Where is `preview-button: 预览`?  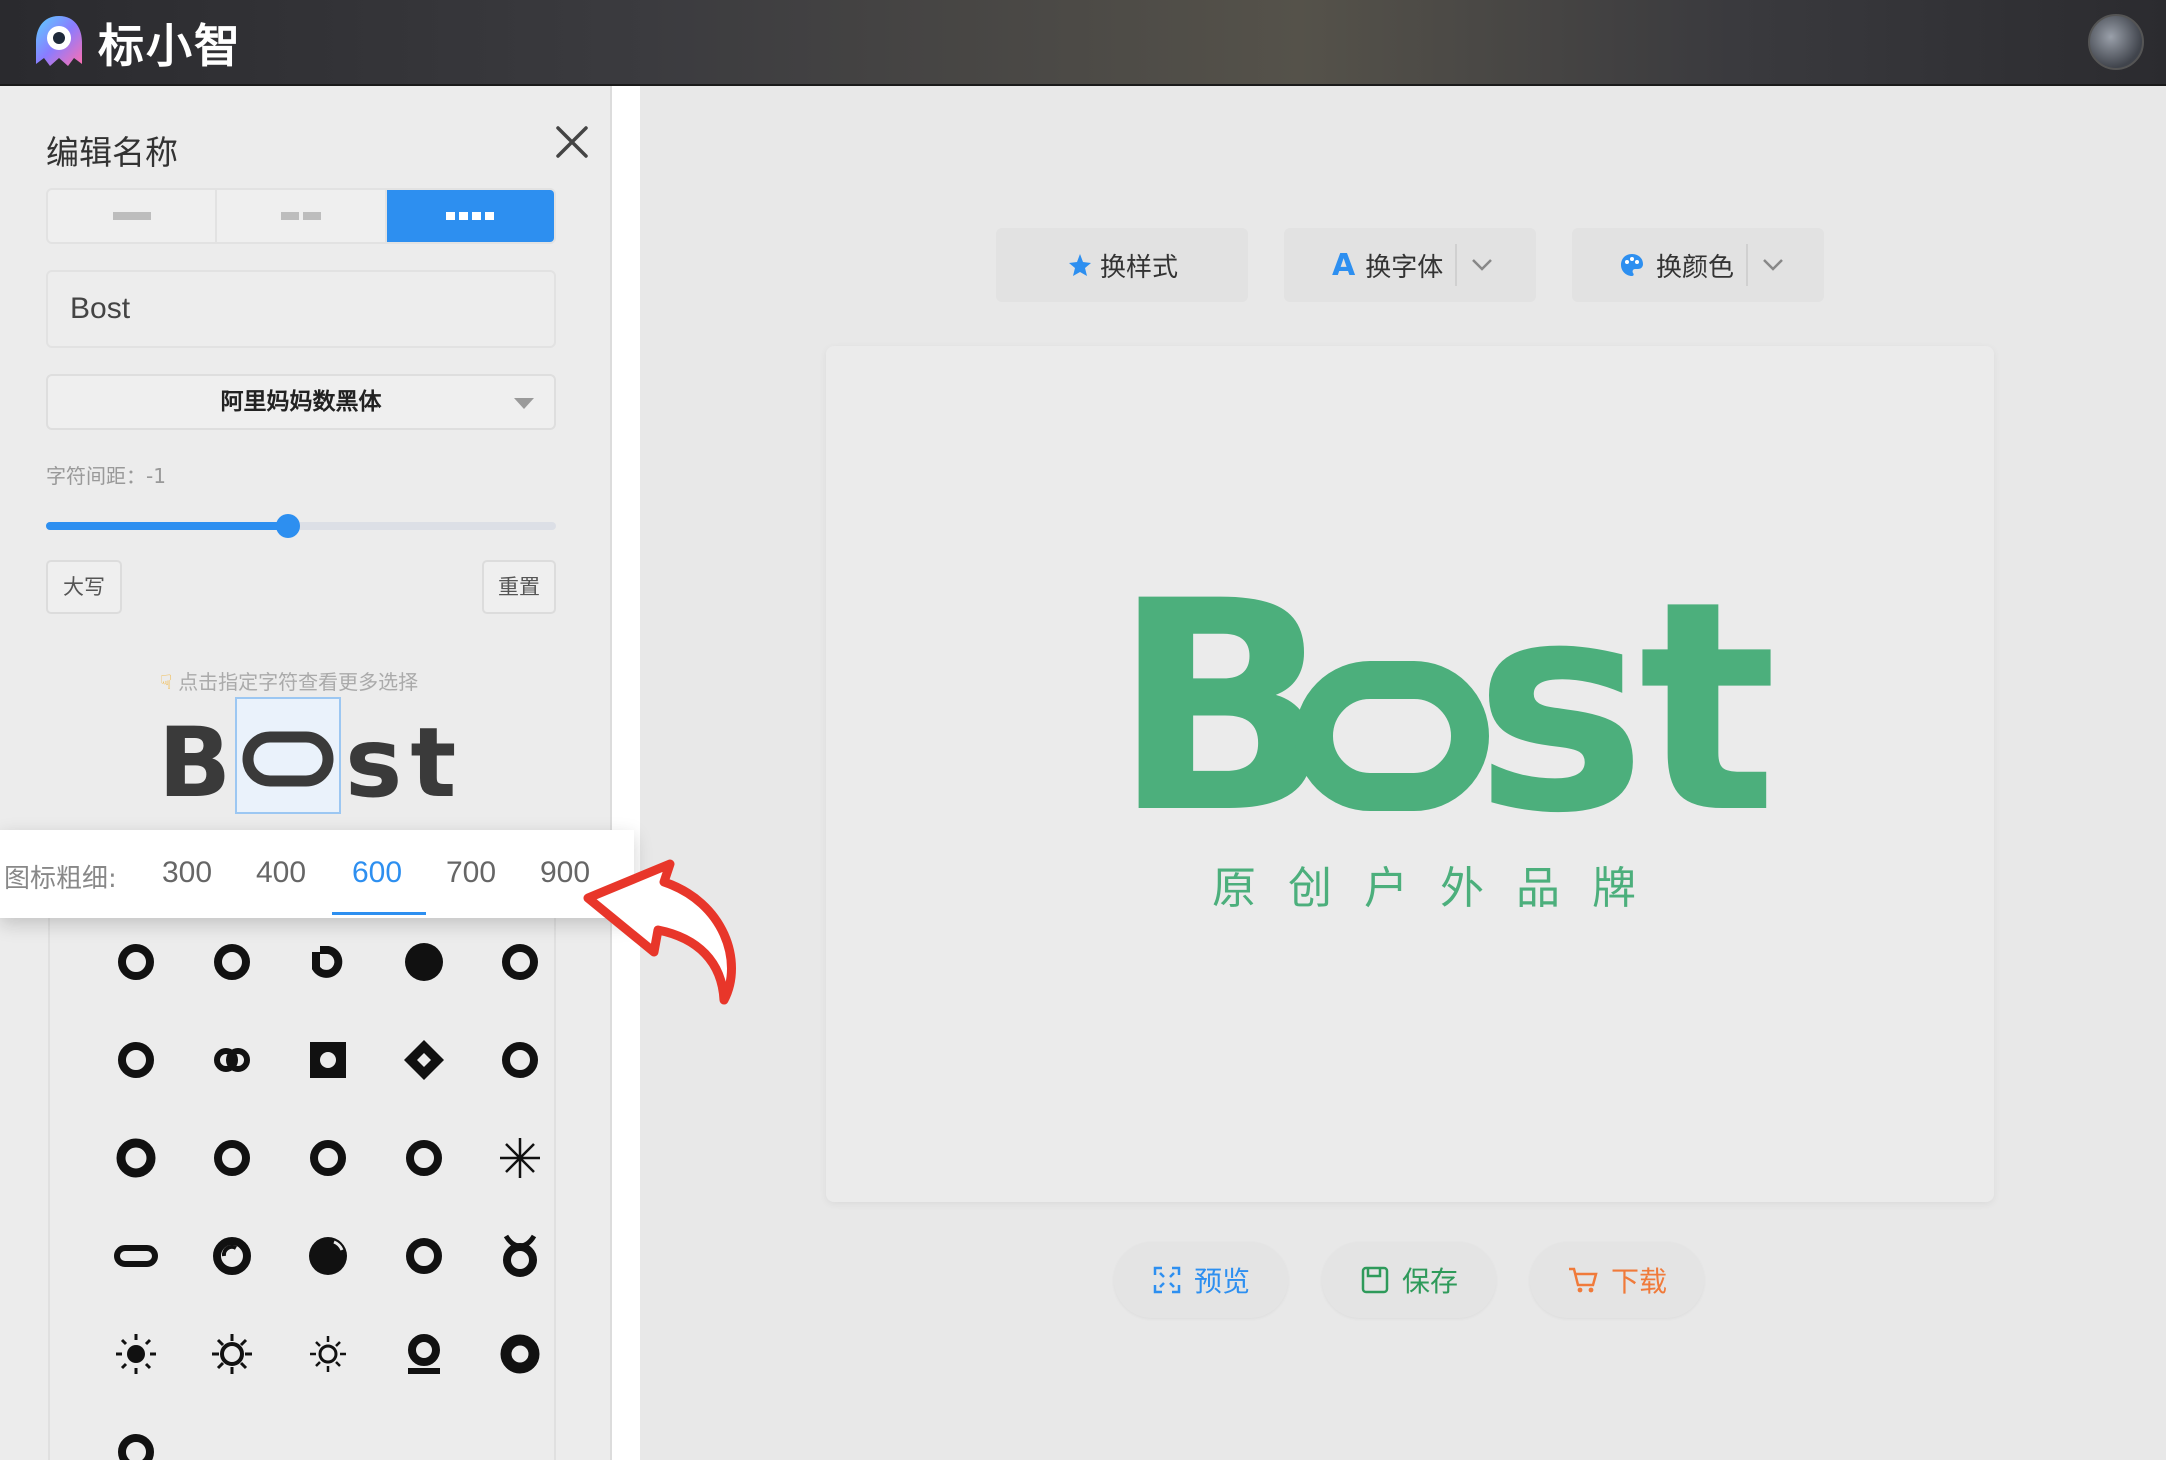 preview-button: 预览 is located at coordinates (1201, 1280).